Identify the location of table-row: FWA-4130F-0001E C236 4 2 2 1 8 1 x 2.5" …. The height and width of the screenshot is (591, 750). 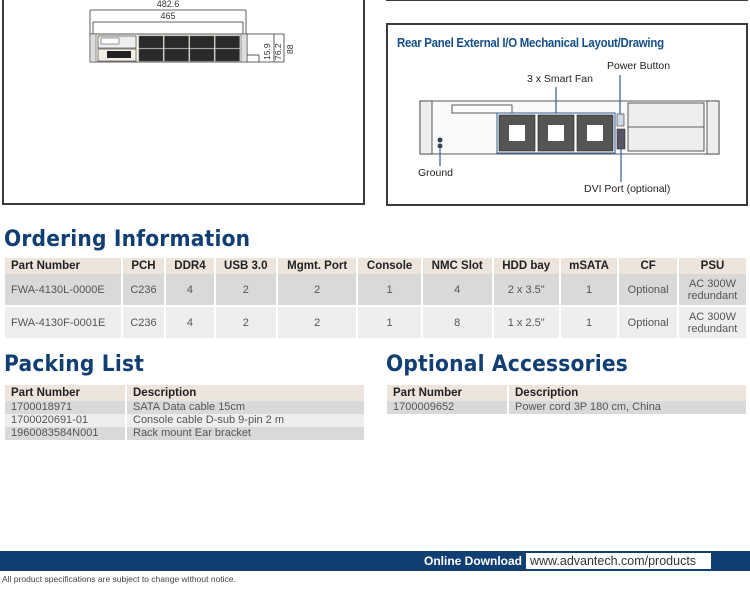
(375, 322).